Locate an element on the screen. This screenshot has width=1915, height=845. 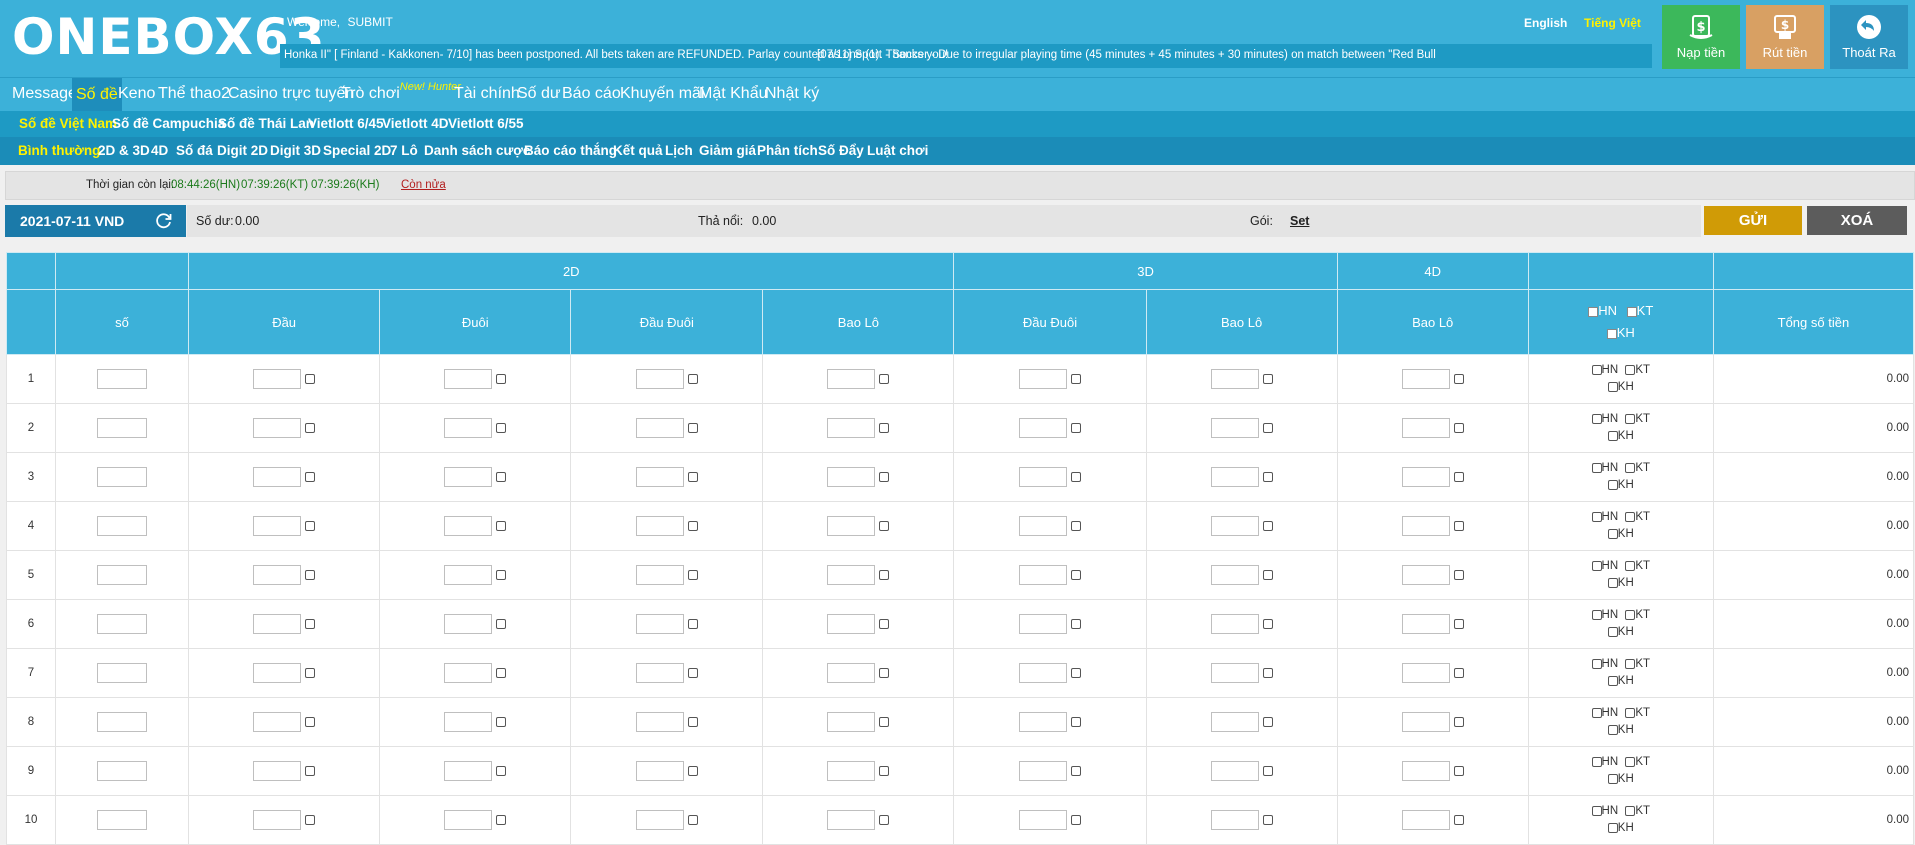
kh-checkbox is located at coordinates (1612, 533).